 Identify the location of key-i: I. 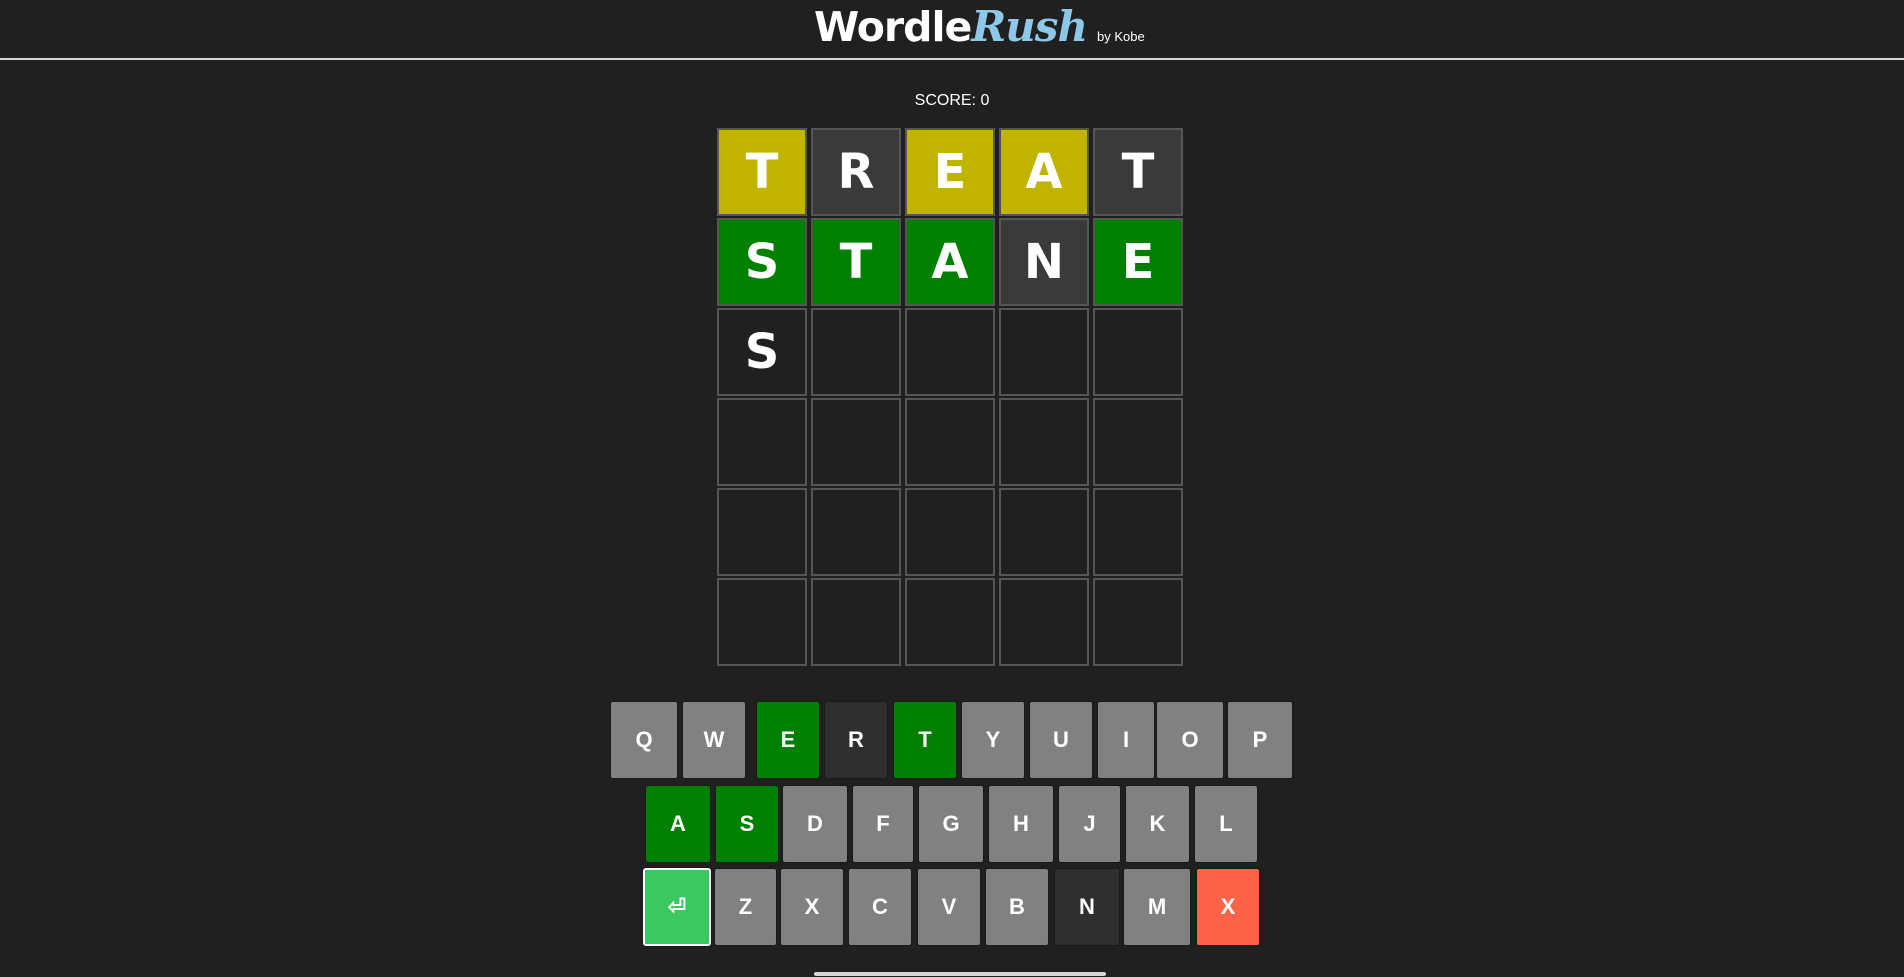
(1126, 740).